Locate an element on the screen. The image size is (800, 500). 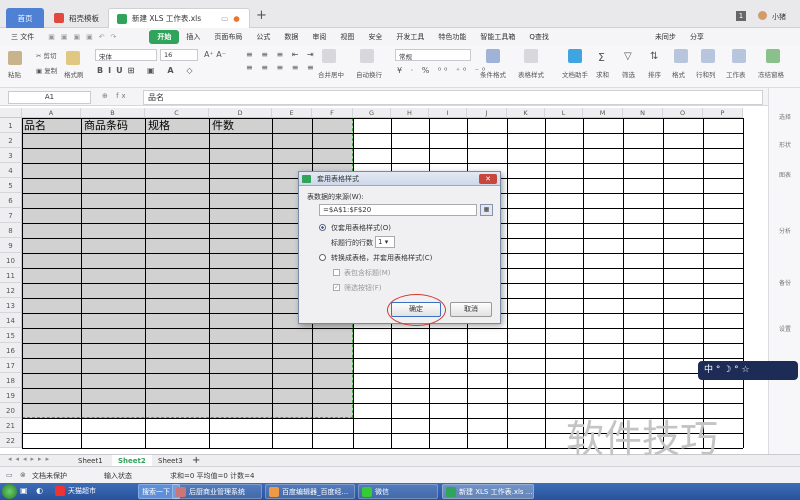
freeze-panes-label: 冻结窗格 is located at coordinates (771, 74).